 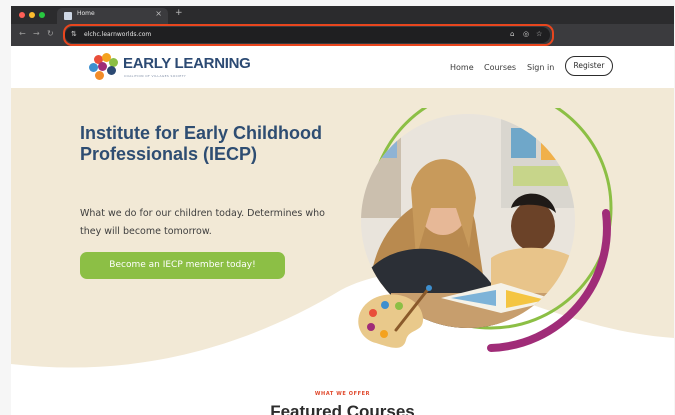 I want to click on browser-toolbar: ← → ↻ ⇅ elchc.learnworlds.com ⌂ ◎ ☆, so click(x=342, y=35).